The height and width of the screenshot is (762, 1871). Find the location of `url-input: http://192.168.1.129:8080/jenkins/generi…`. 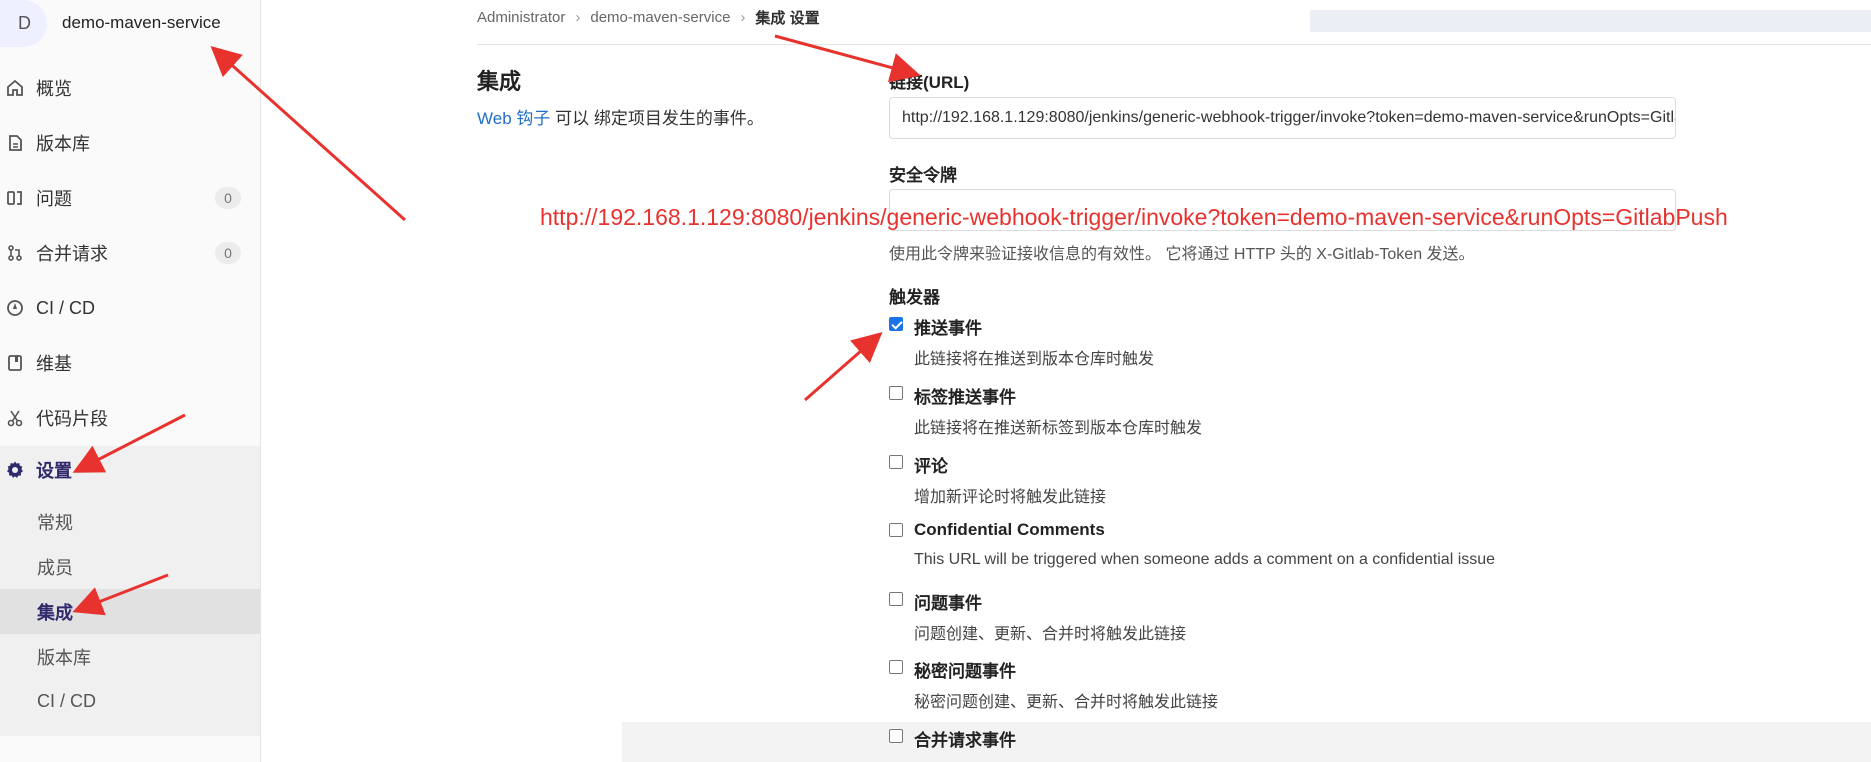

url-input: http://192.168.1.129:8080/jenkins/generi… is located at coordinates (1282, 118).